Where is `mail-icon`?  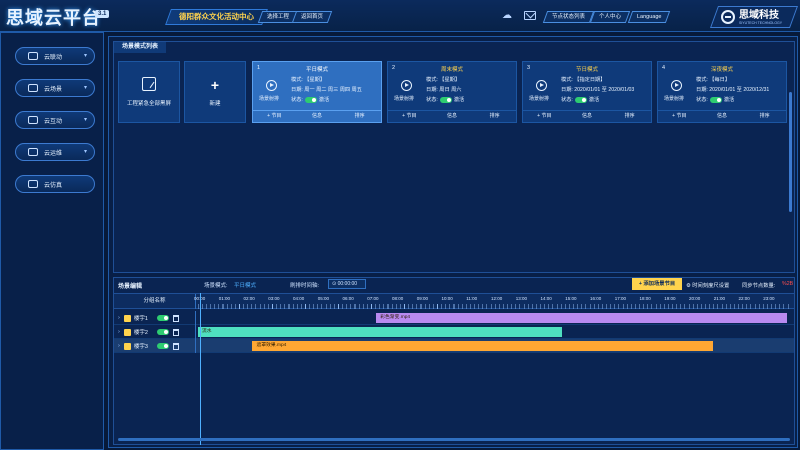 mail-icon is located at coordinates (530, 15).